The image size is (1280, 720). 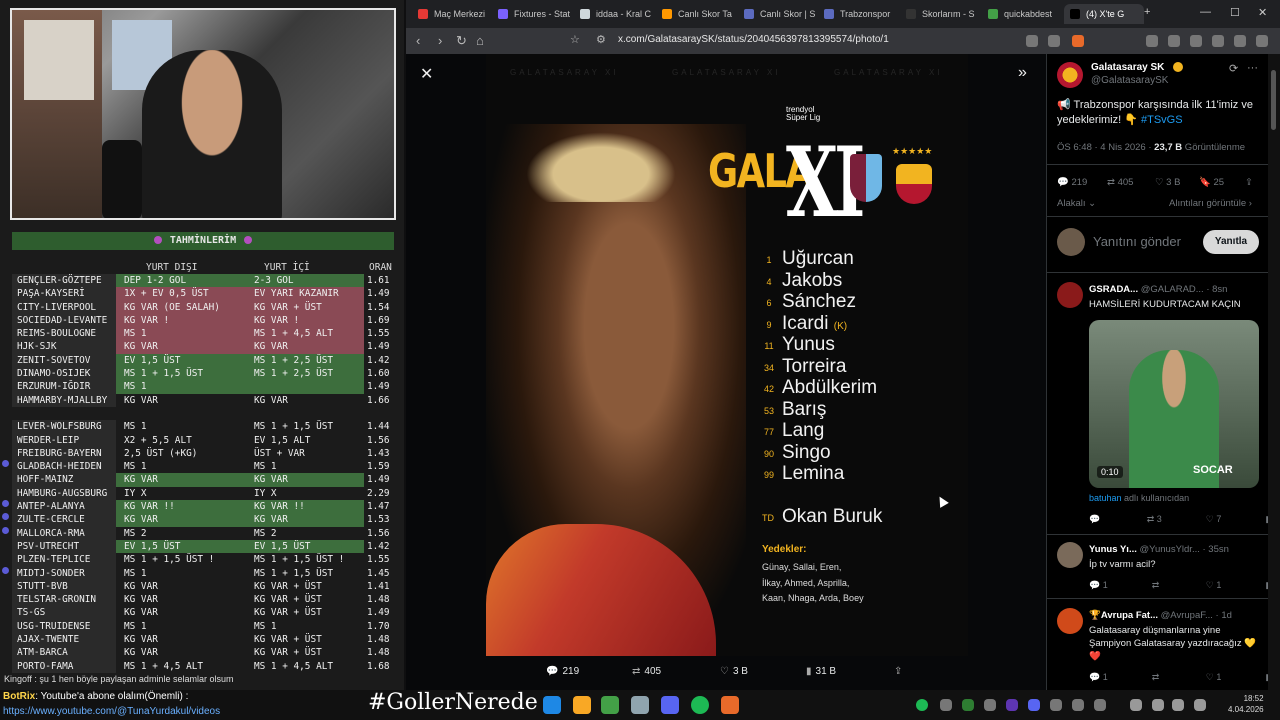 What do you see at coordinates (451, 14) in the screenshot?
I see `browser-tab: Maç Merkezi` at bounding box center [451, 14].